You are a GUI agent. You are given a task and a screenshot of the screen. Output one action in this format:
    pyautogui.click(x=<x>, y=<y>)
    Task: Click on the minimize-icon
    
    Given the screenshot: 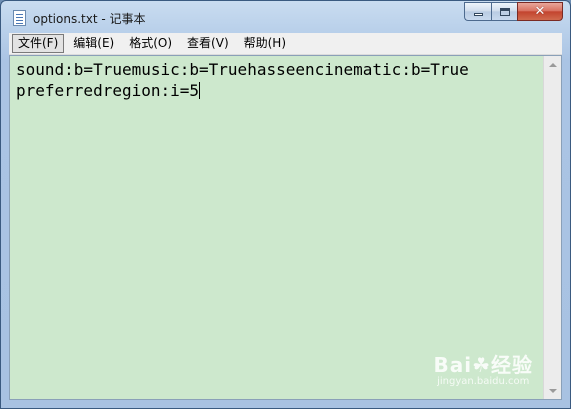 What is the action you would take?
    pyautogui.click(x=478, y=14)
    